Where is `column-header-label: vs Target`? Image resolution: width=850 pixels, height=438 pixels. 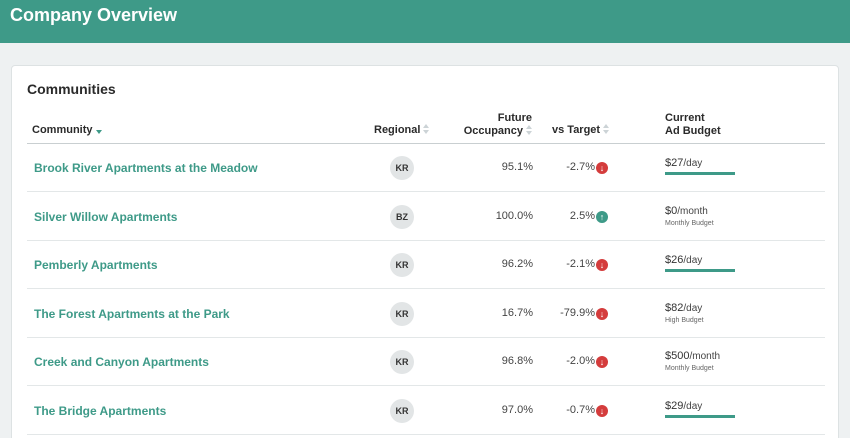
column-header-label: vs Target is located at coordinates (576, 130).